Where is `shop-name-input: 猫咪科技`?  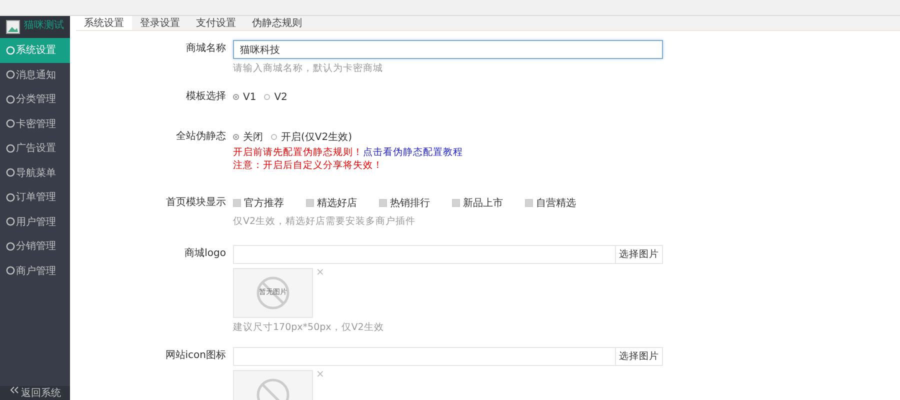
shop-name-input: 猫咪科技 is located at coordinates (448, 49).